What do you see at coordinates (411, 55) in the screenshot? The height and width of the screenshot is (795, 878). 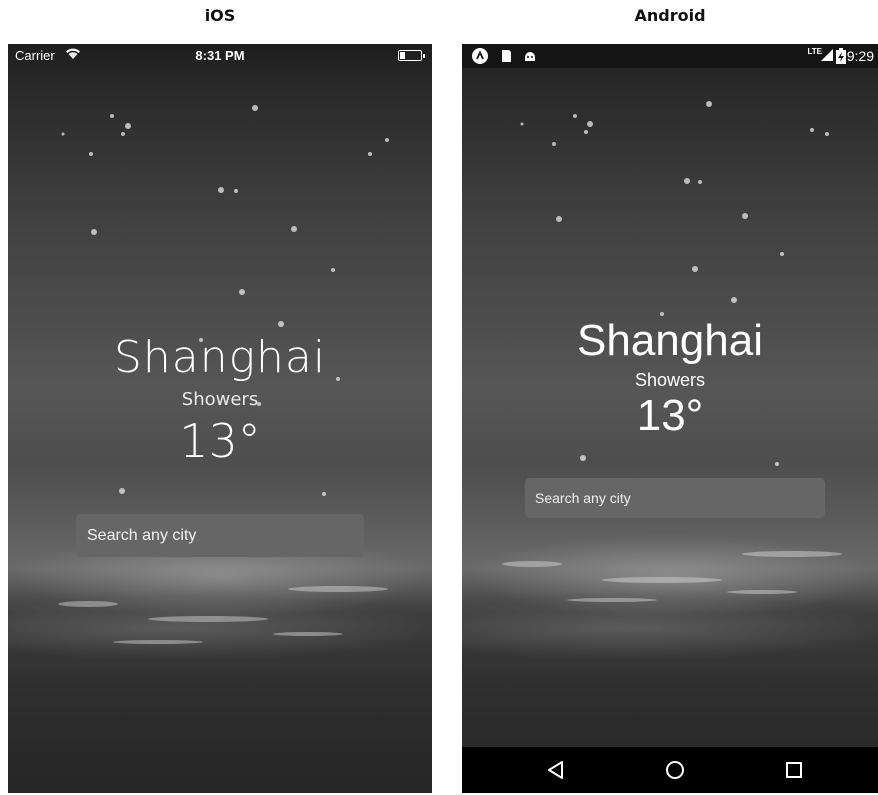 I see `battery-icon` at bounding box center [411, 55].